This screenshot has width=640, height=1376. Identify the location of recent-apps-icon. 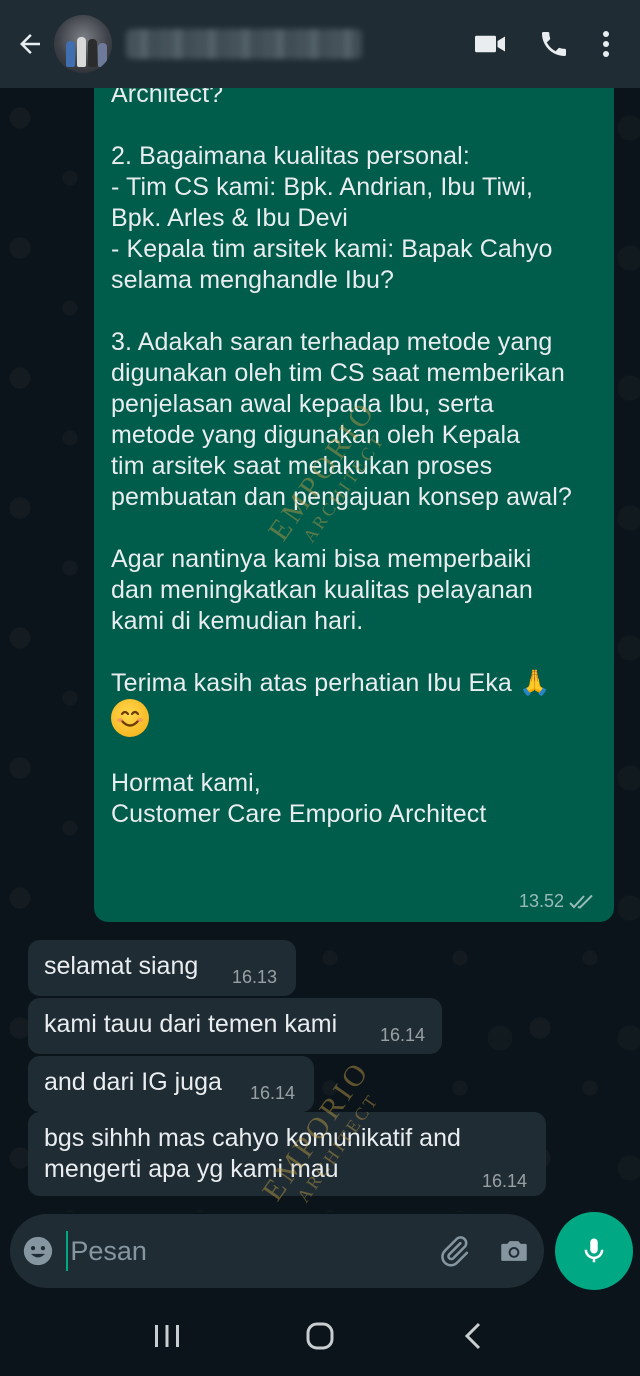
(166, 1336).